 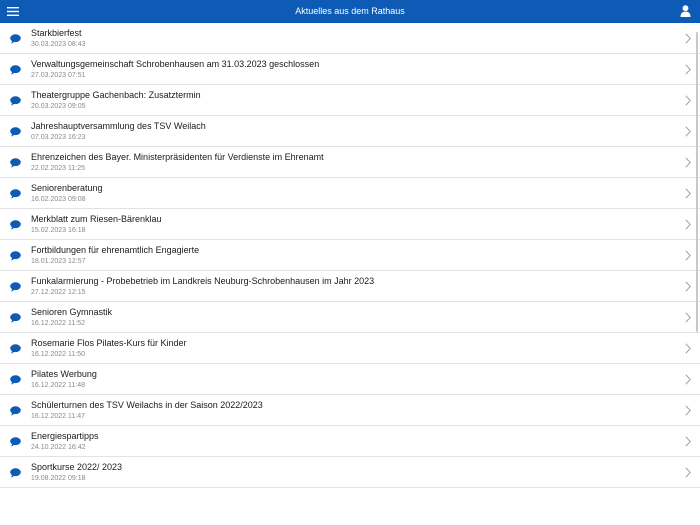 What do you see at coordinates (58, 199) in the screenshot?
I see `list-item-date: 16.02.2023 09:08` at bounding box center [58, 199].